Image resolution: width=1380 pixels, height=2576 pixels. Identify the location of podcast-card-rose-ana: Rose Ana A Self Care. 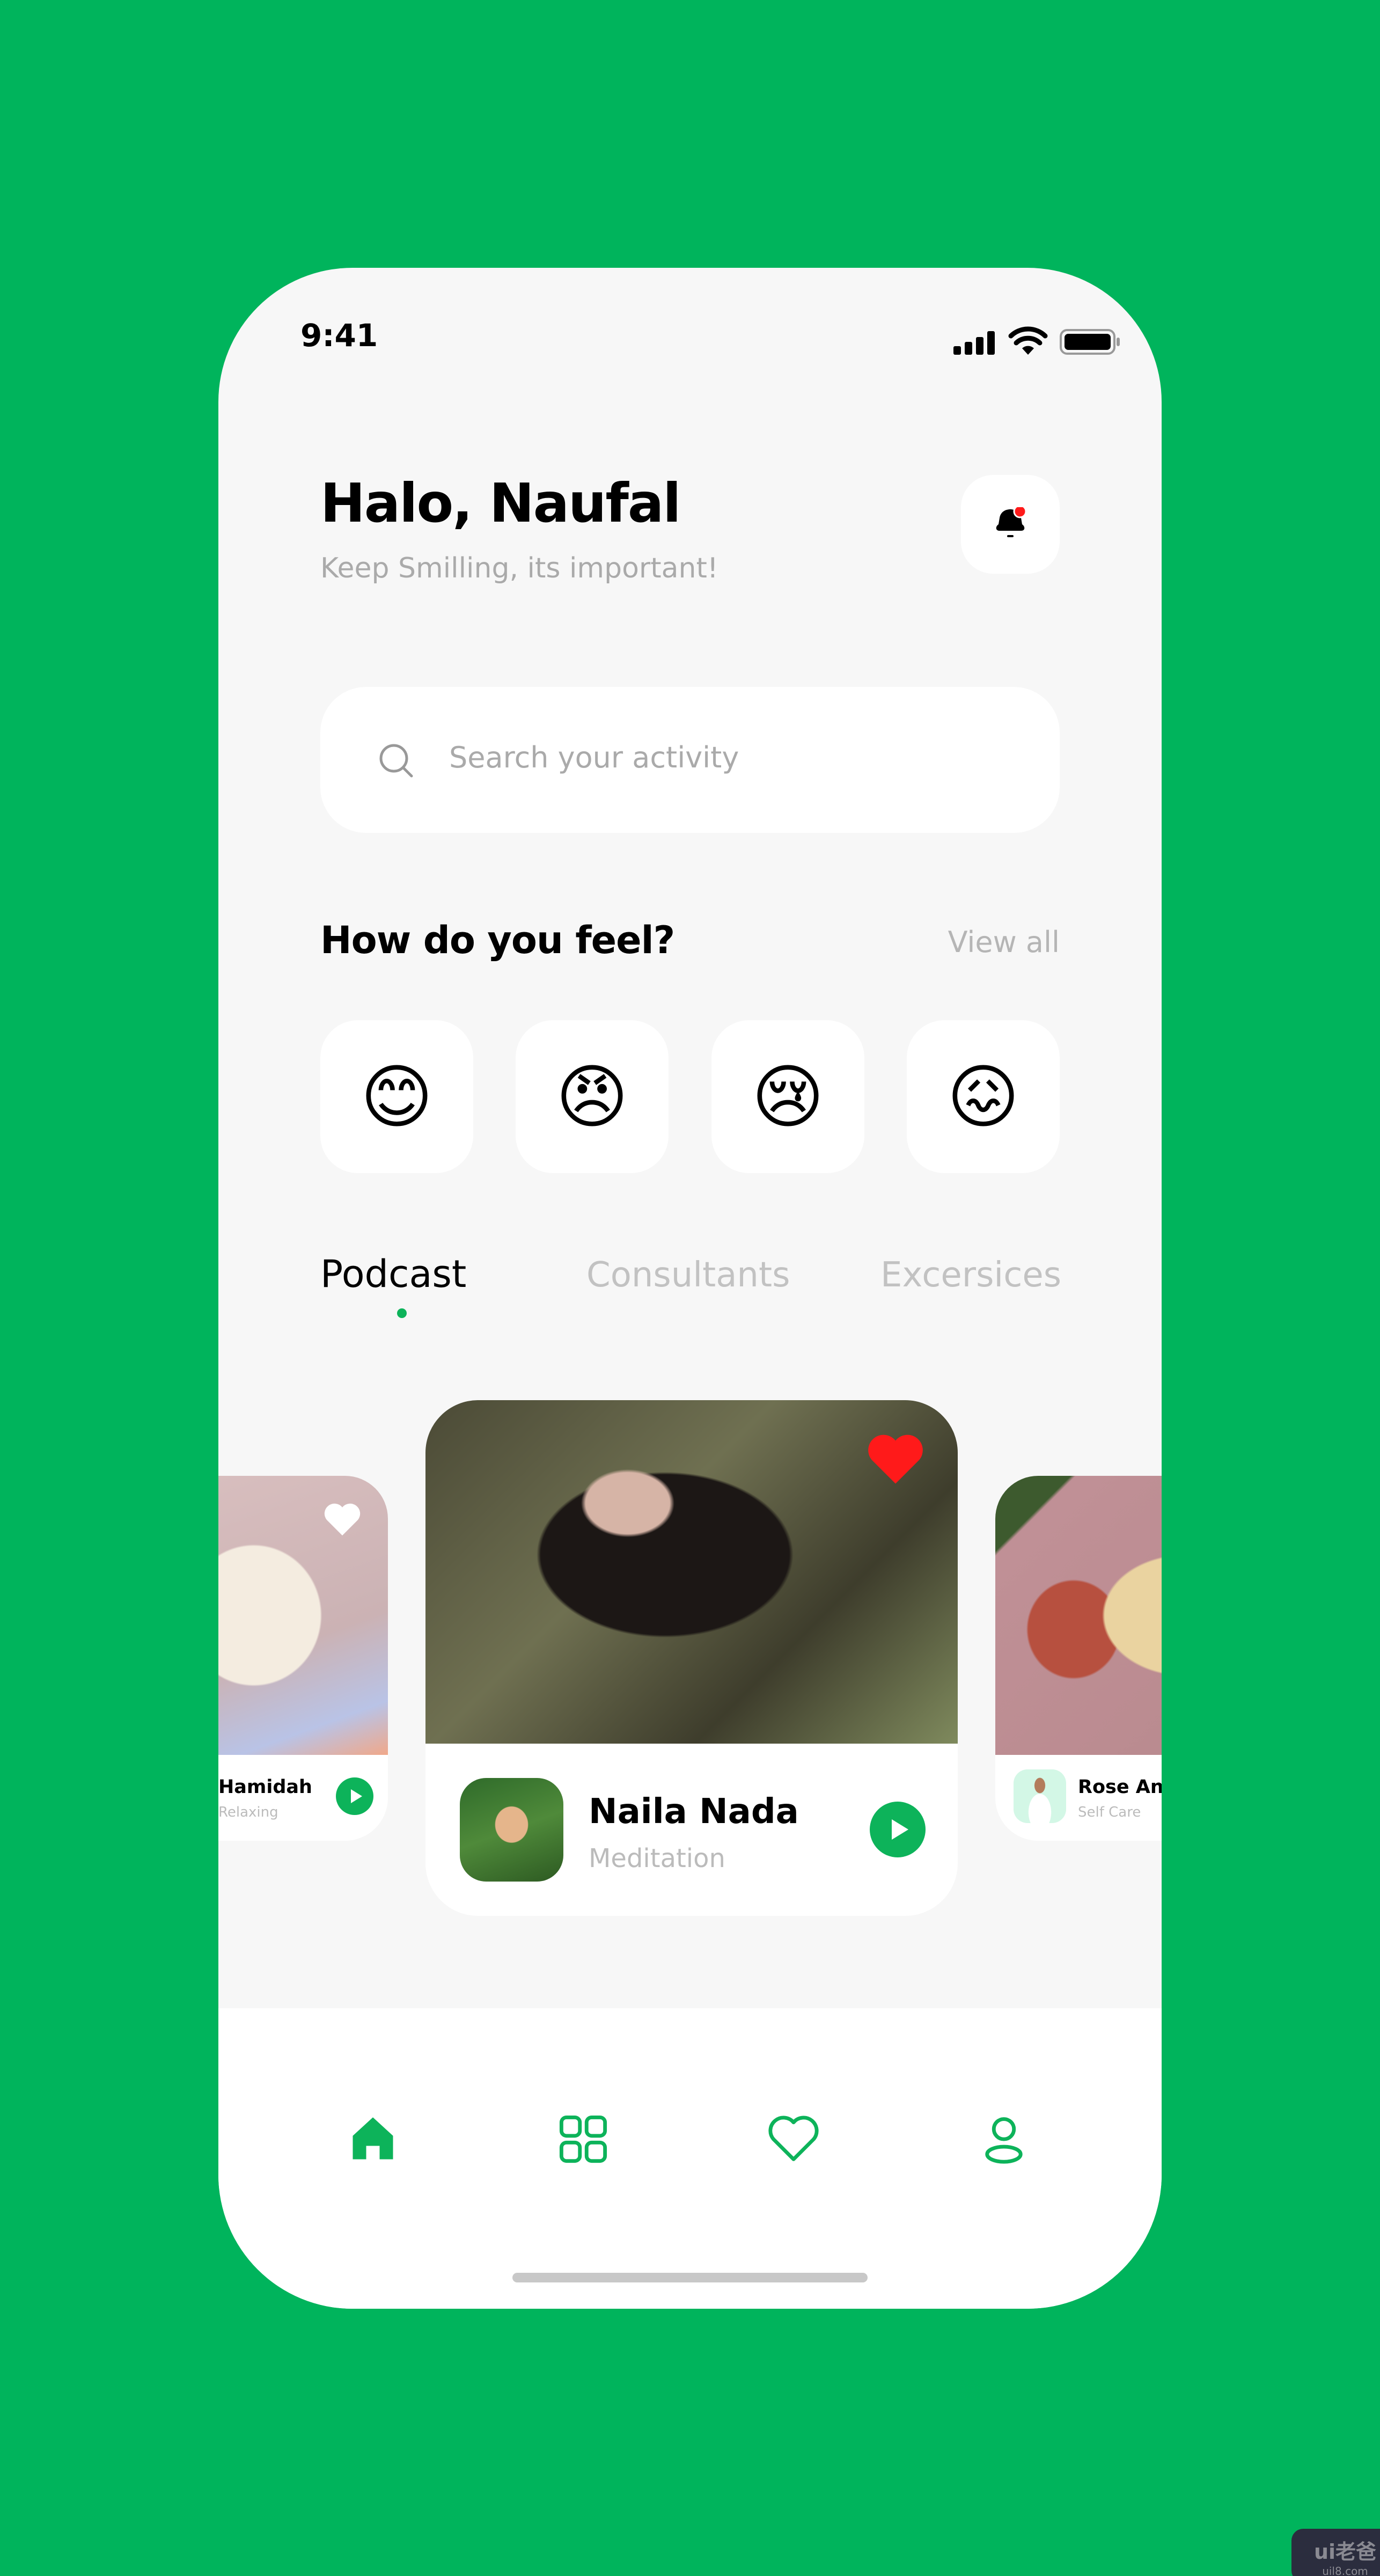
(1078, 1658).